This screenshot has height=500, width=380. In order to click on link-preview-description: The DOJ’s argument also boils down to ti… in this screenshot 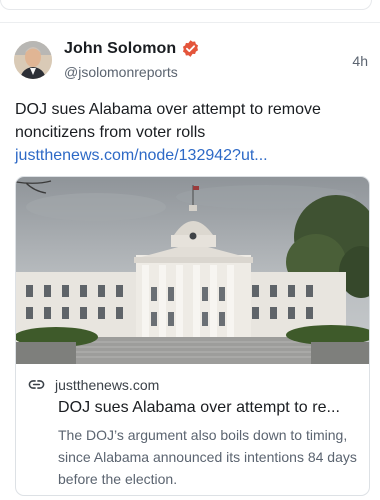, I will do `click(207, 457)`.